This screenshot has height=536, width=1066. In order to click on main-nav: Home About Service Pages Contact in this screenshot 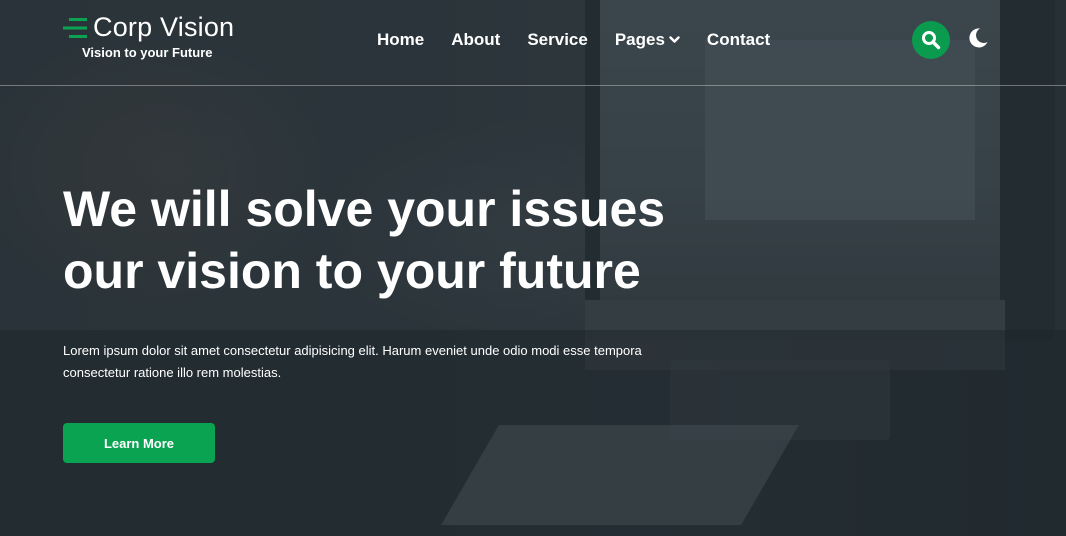, I will do `click(587, 40)`.